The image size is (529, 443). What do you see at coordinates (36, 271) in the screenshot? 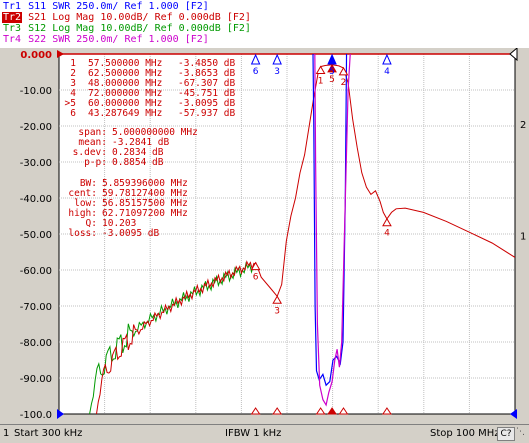
I see `y-axis-label: -60.00` at bounding box center [36, 271].